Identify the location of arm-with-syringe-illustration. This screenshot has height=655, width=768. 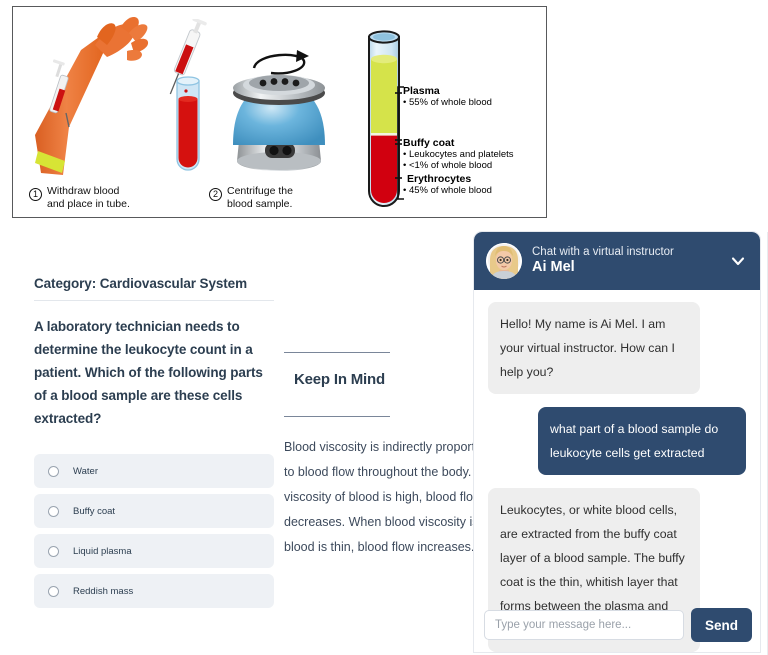
(89, 97).